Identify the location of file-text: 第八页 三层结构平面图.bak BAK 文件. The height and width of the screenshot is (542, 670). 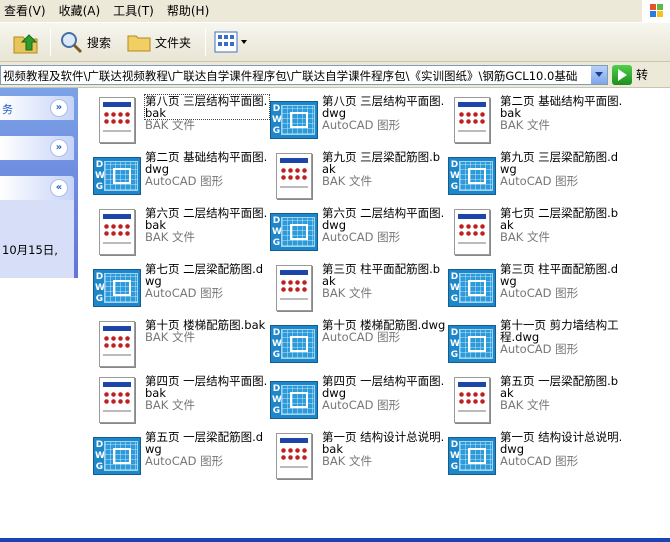
(207, 112).